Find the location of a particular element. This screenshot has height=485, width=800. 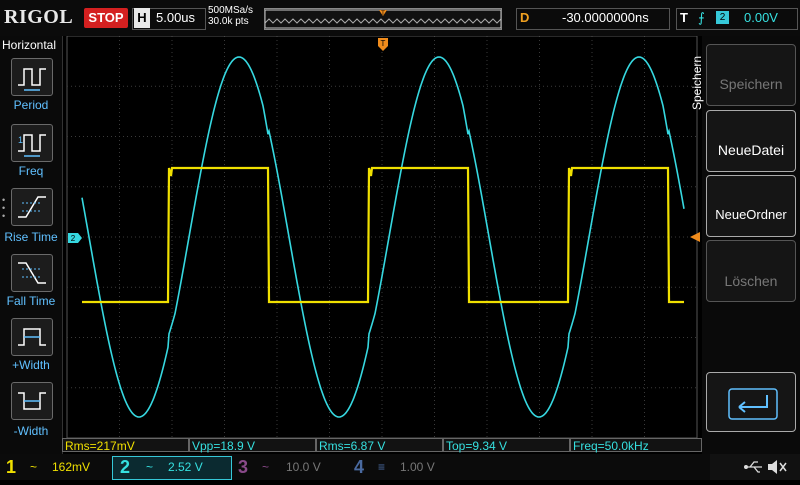

measurement-ch2-top: Top=9.34 V is located at coordinates (506, 445).